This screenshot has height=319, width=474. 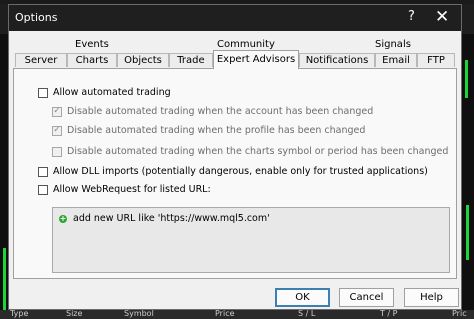 What do you see at coordinates (112, 92) in the screenshot?
I see `checkbox-label: Allow automated trading` at bounding box center [112, 92].